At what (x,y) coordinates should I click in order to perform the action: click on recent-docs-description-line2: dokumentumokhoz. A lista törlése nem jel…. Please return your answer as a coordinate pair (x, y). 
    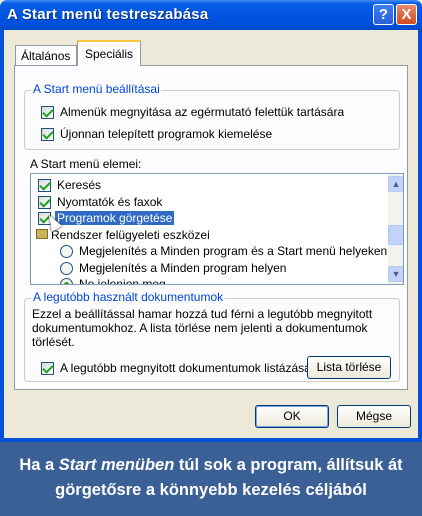
    Looking at the image, I should click on (200, 328).